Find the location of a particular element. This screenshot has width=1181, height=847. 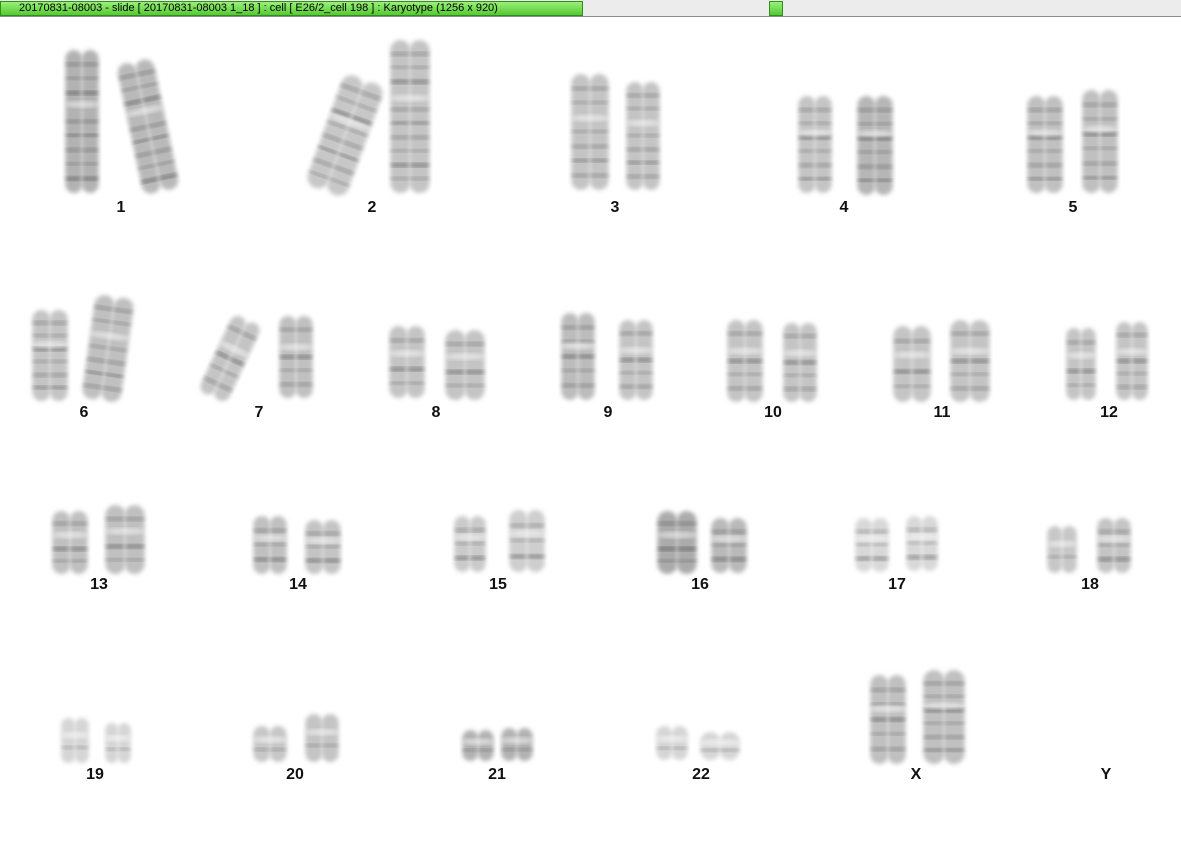

chromosome-13-b is located at coordinates (125, 539).